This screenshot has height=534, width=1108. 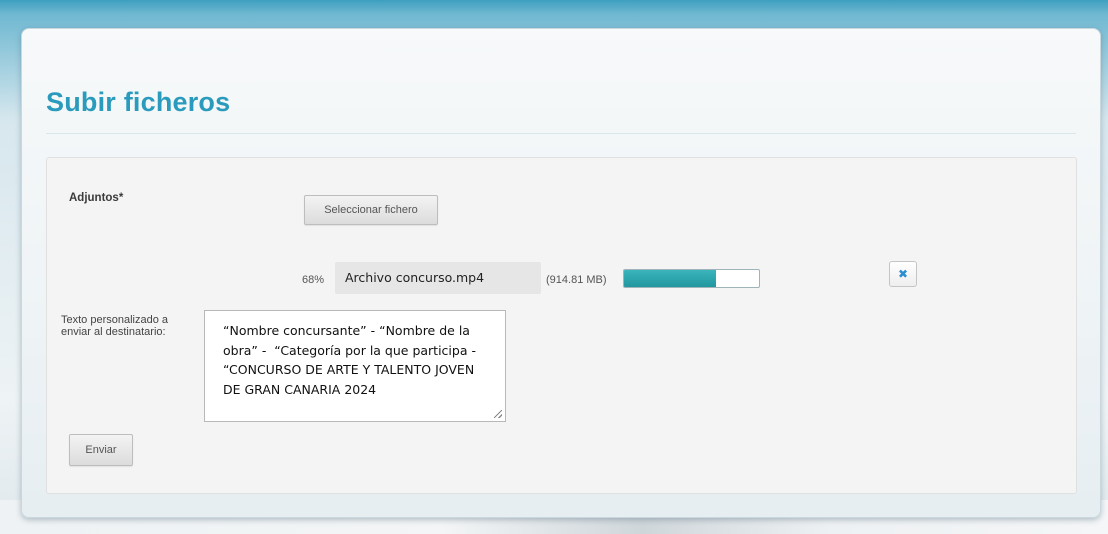 I want to click on upload-progress-bar, so click(x=691, y=278).